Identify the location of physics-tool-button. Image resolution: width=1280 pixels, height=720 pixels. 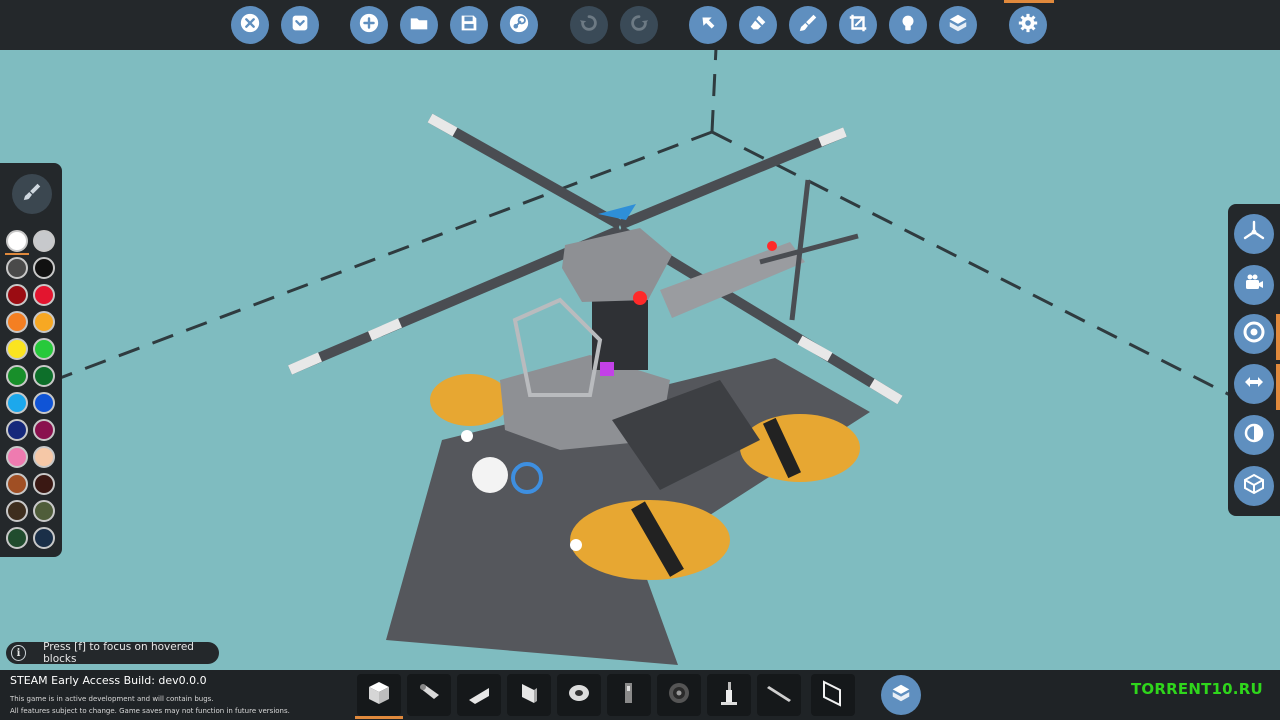
(1254, 435).